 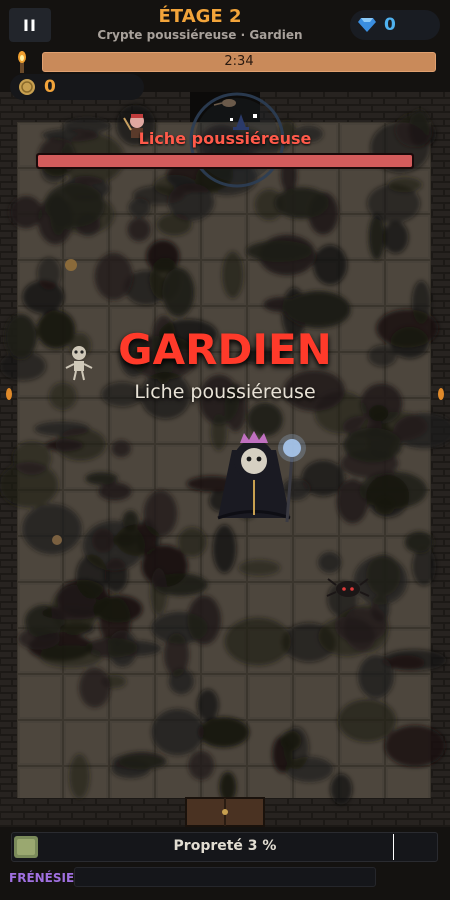 I want to click on gem-counter: 0, so click(x=395, y=25).